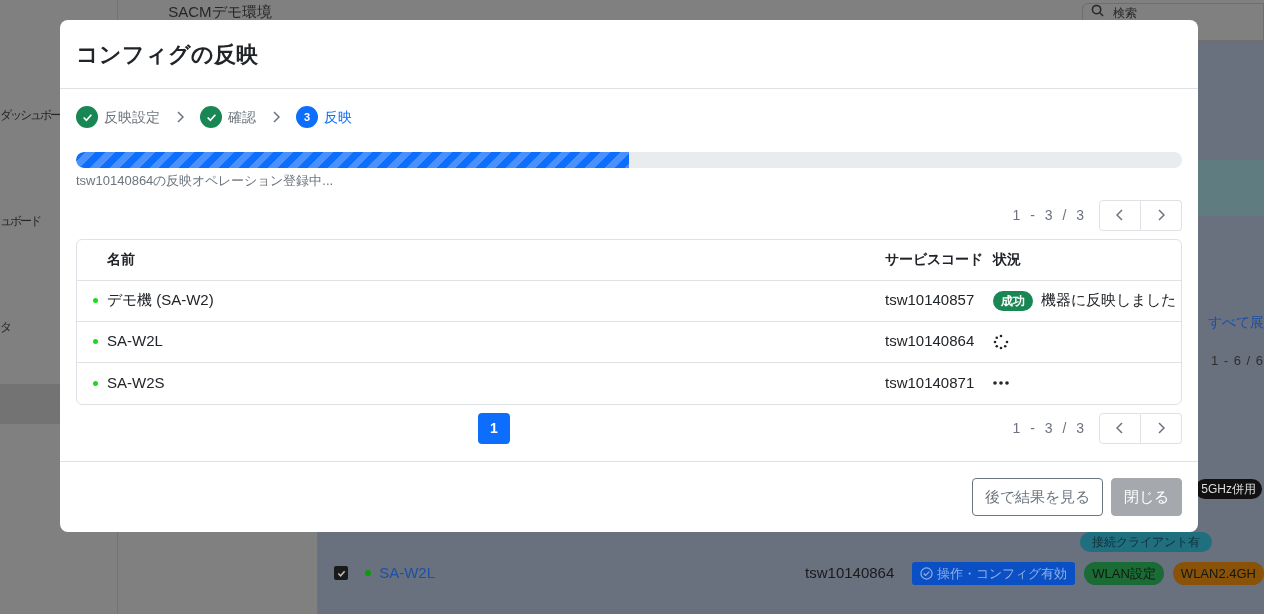  What do you see at coordinates (1108, 300) in the screenshot?
I see `status-message: 機器に反映しました` at bounding box center [1108, 300].